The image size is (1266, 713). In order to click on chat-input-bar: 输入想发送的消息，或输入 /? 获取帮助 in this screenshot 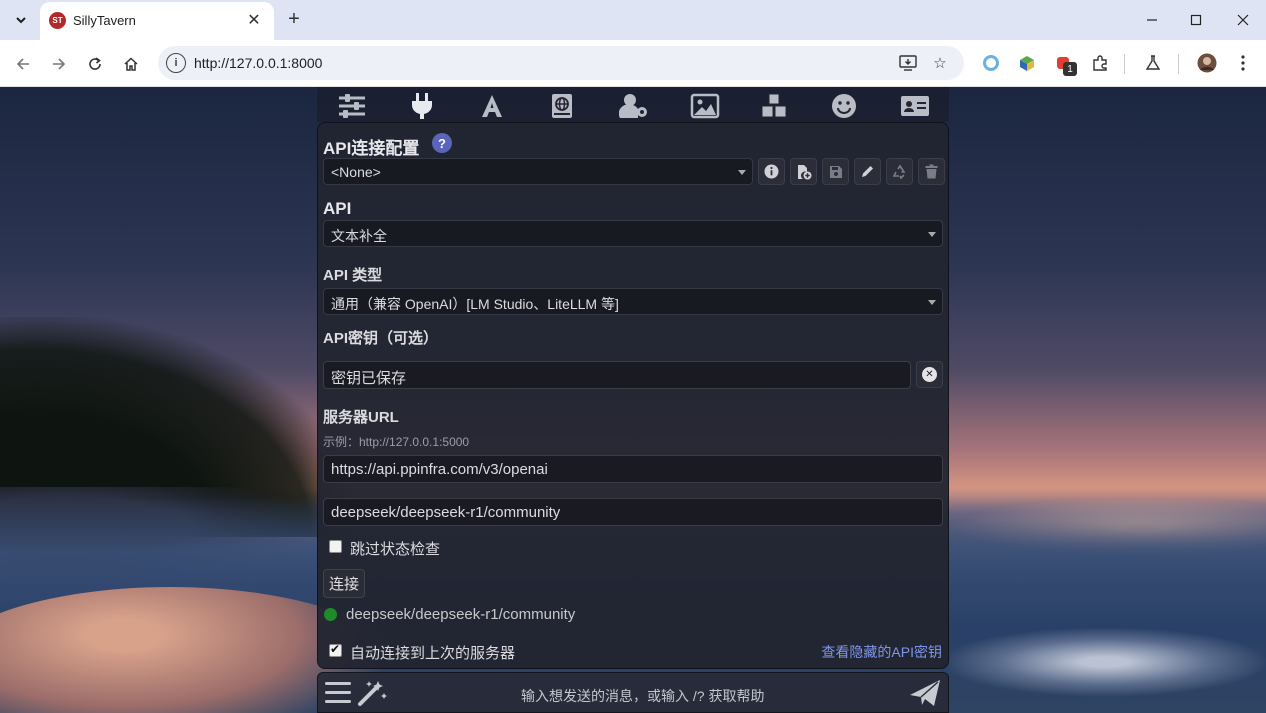, I will do `click(633, 692)`.